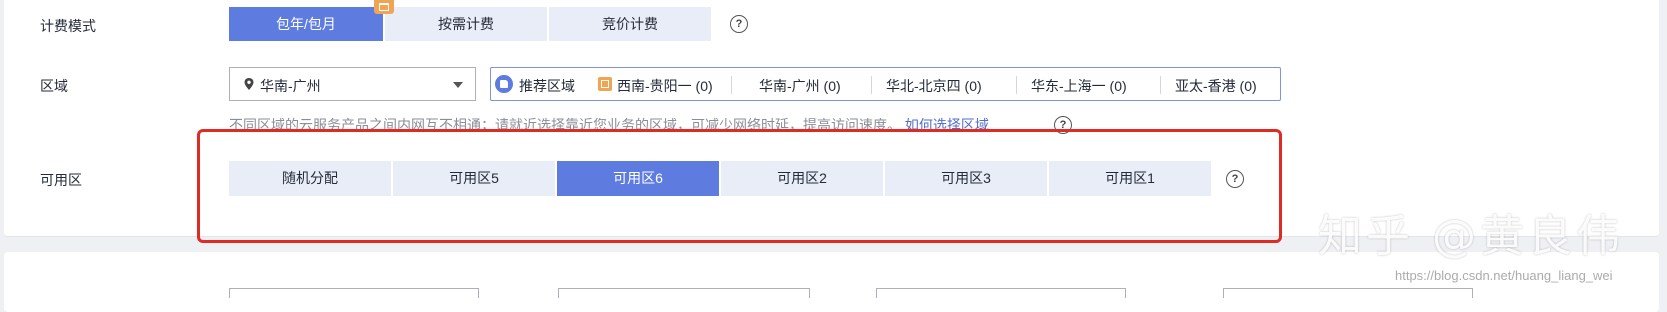  I want to click on billing-mode-selector: 包年/包月 按需计费 竞价计费, so click(471, 24).